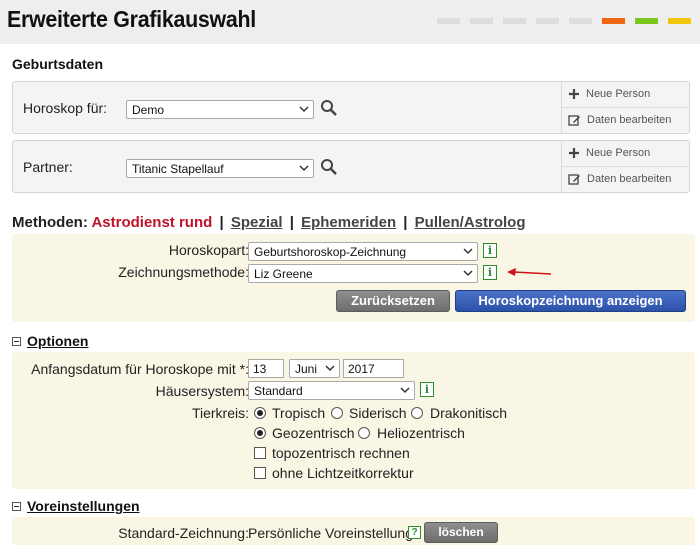  I want to click on radio-drakonitisch, so click(417, 413).